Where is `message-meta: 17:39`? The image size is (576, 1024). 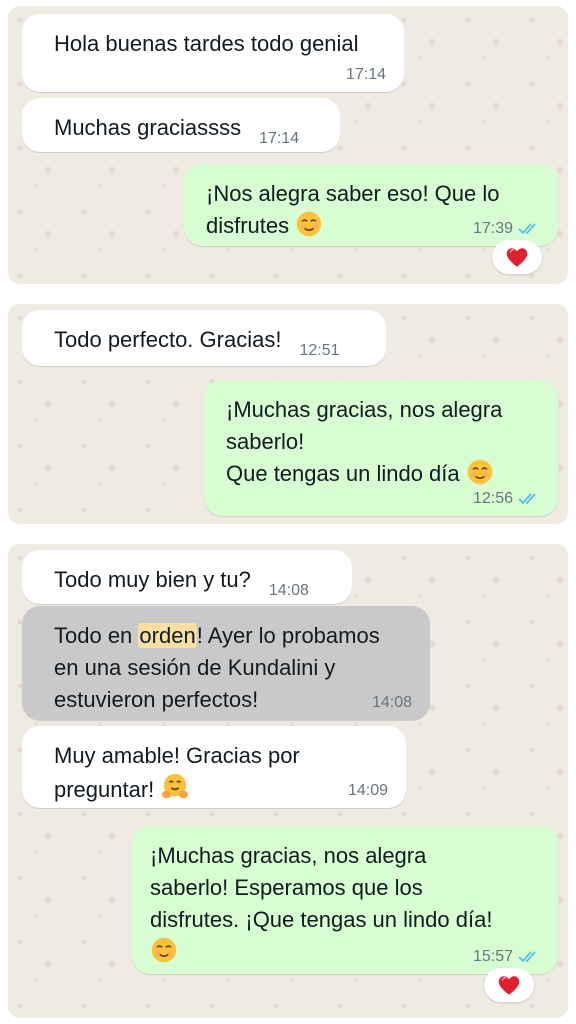 message-meta: 17:39 is located at coordinates (506, 229).